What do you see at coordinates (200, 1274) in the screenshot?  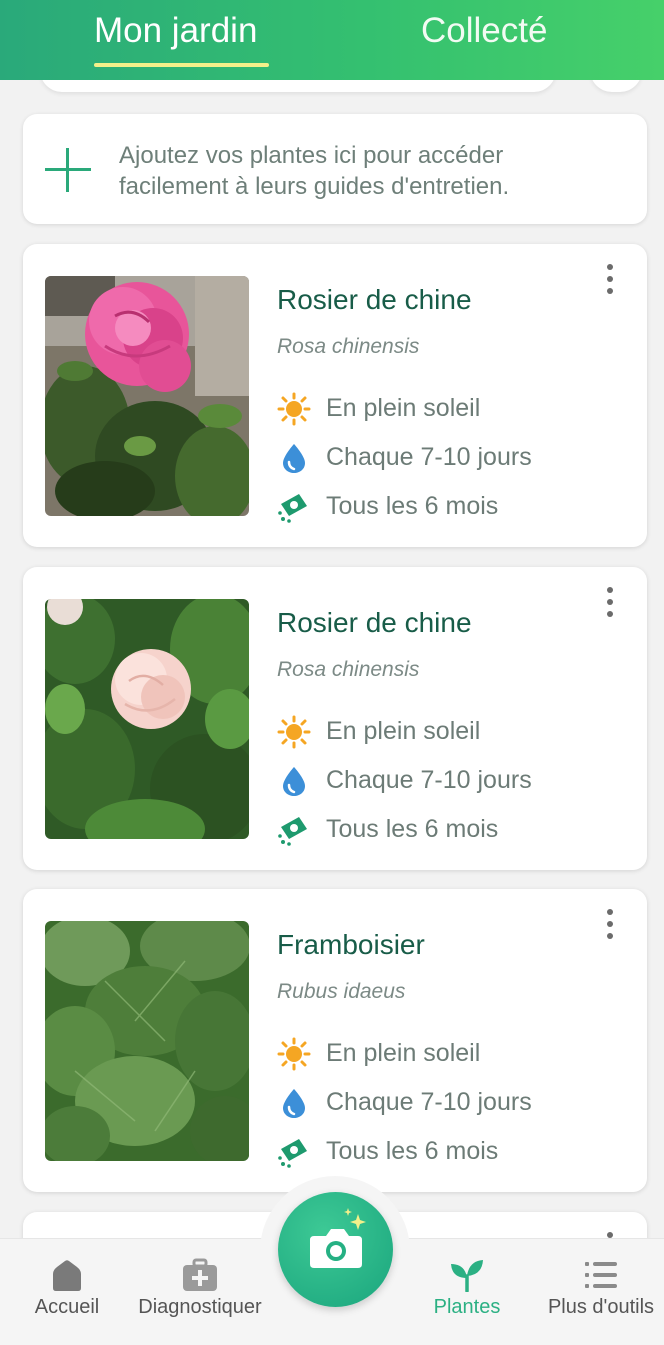 I see `first-aid-kit-icon` at bounding box center [200, 1274].